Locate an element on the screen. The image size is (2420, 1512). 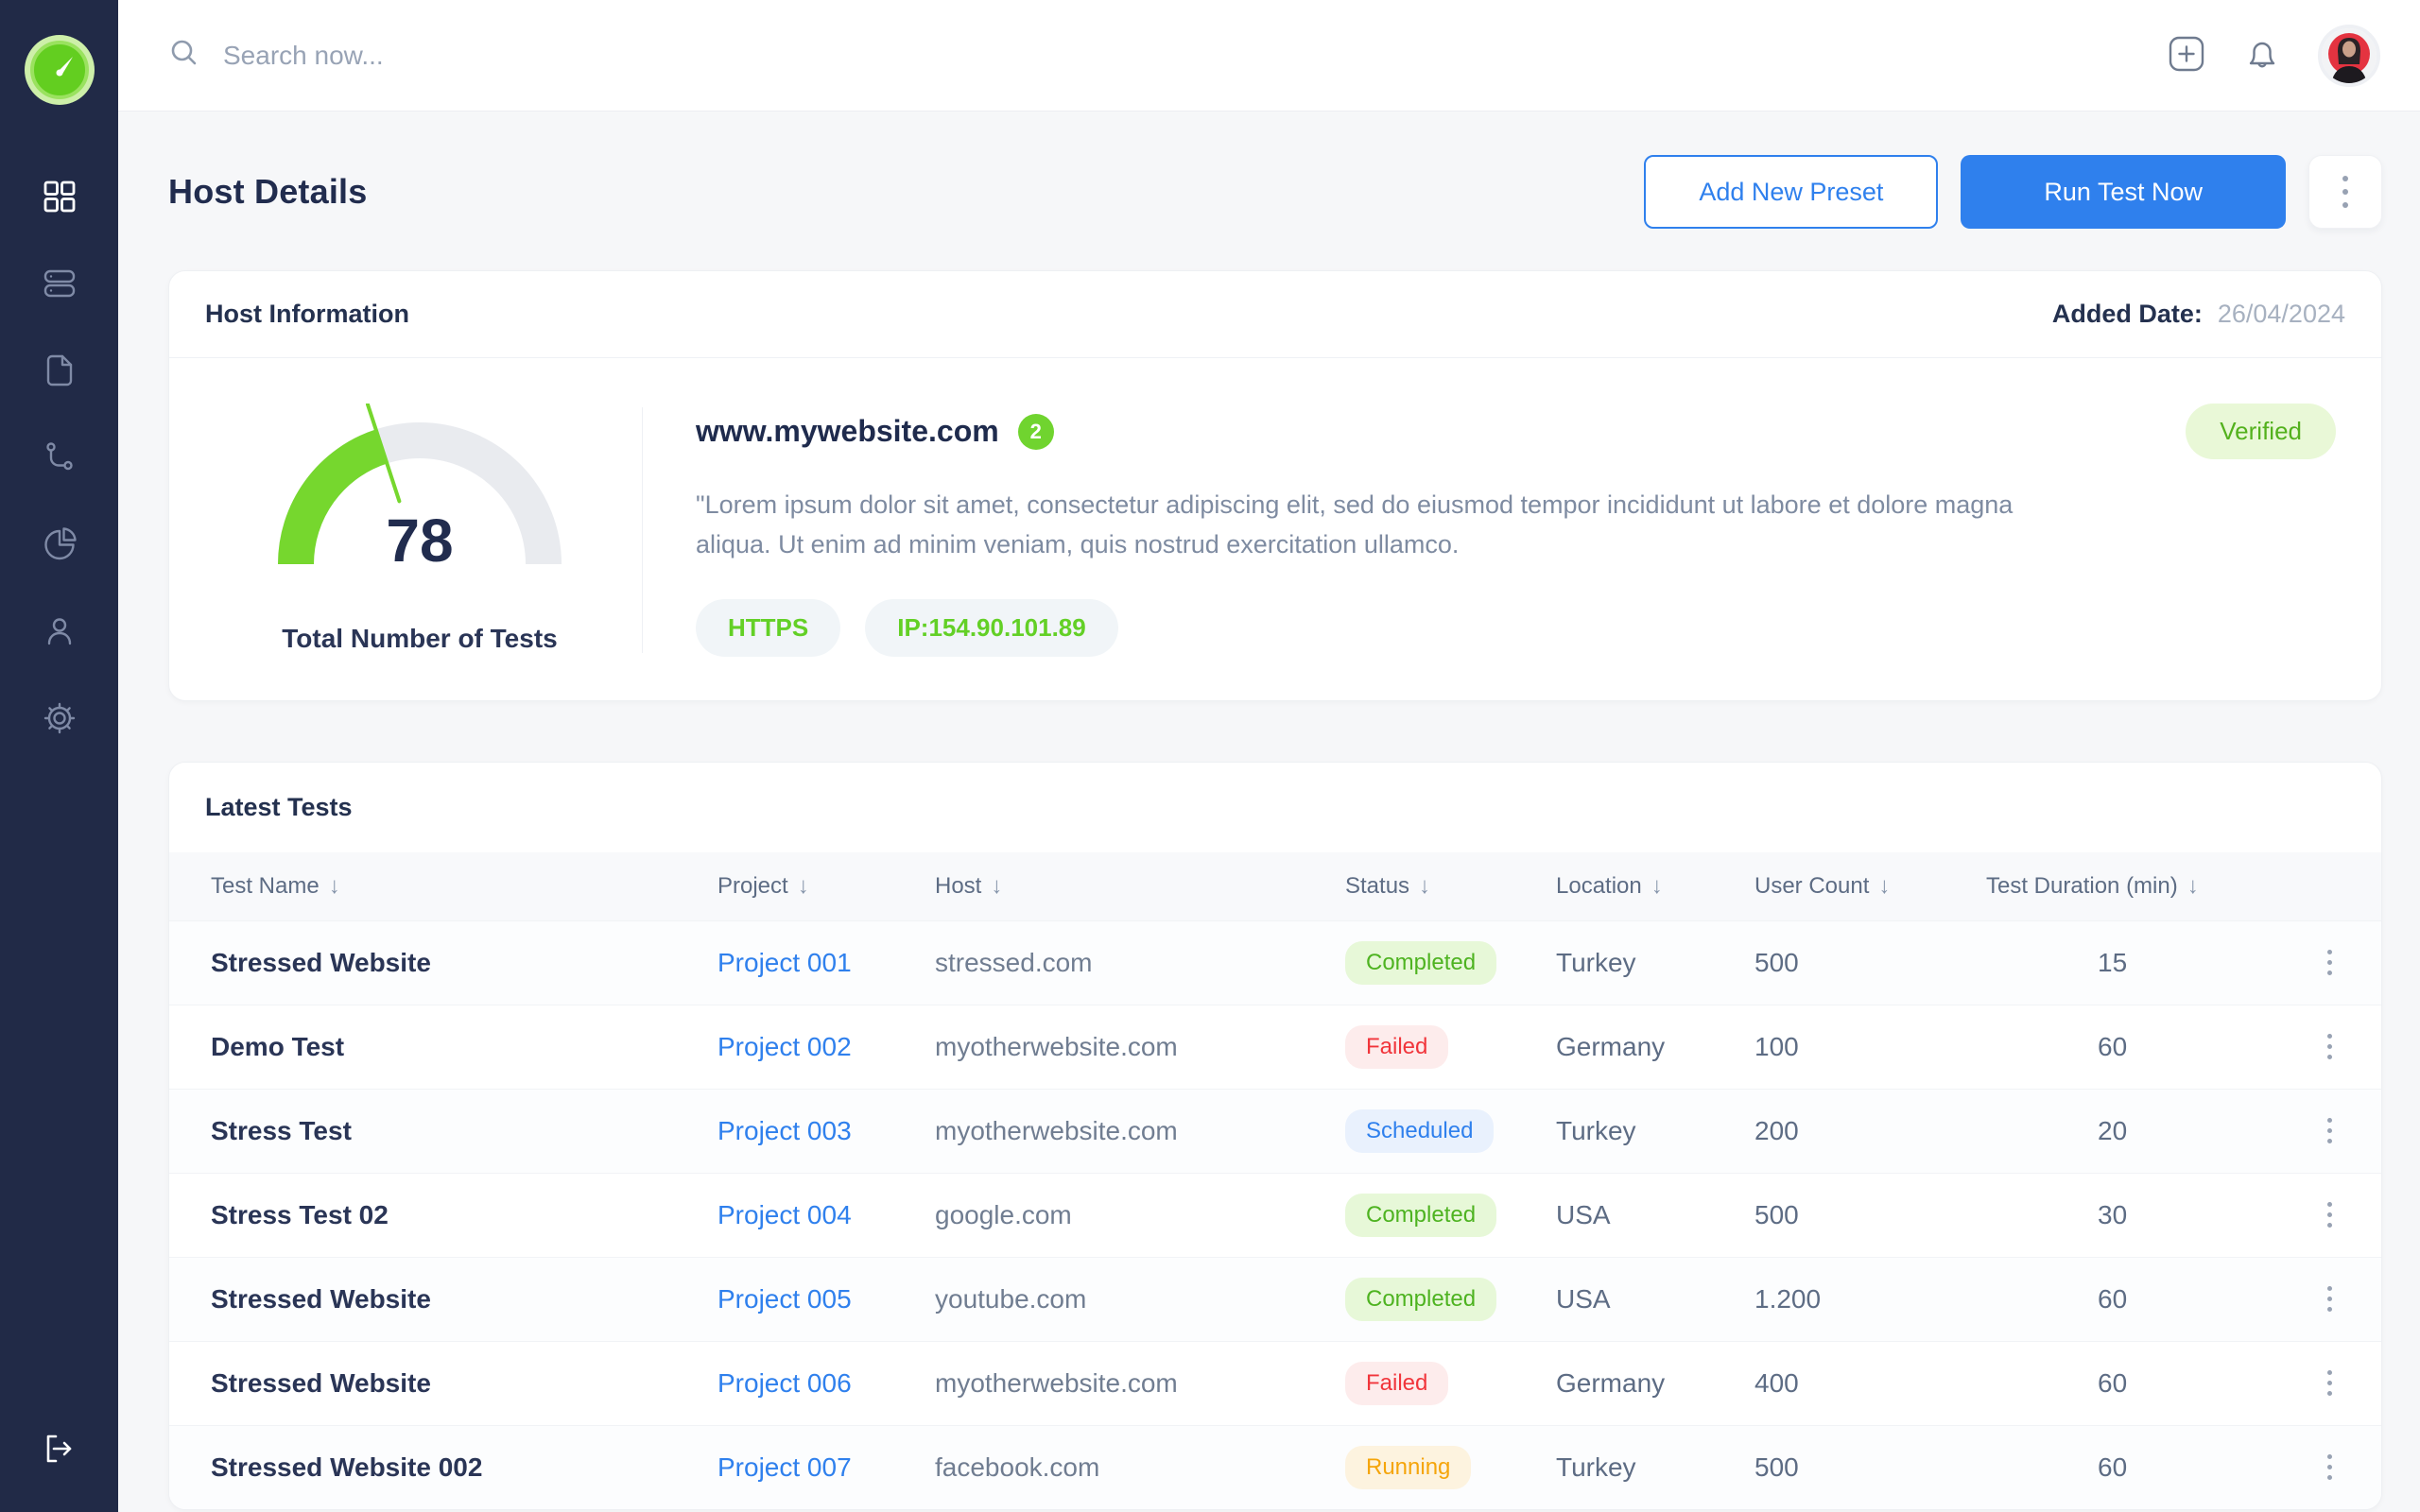
logout-icon is located at coordinates (59, 1451).